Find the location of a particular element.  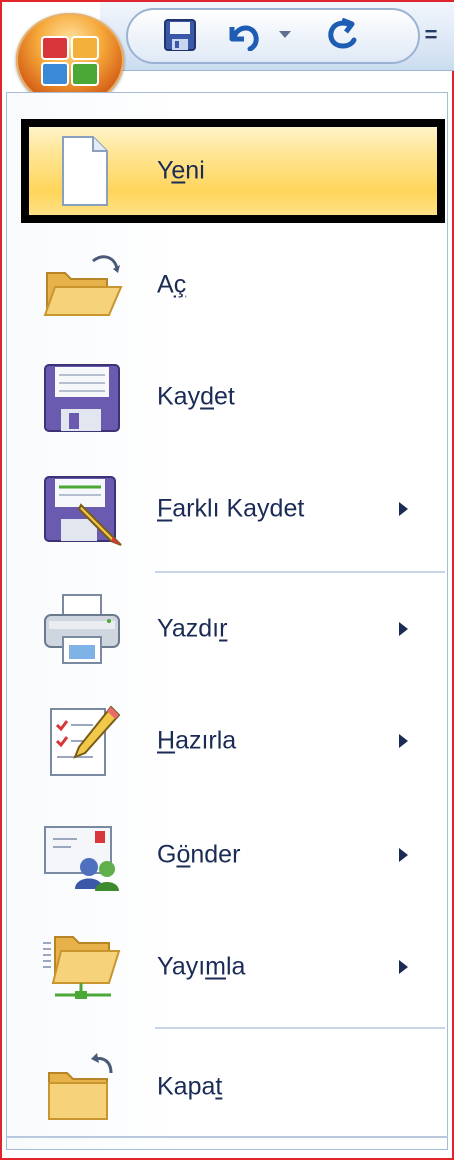

menu-item-label: Kaydet is located at coordinates (196, 396).